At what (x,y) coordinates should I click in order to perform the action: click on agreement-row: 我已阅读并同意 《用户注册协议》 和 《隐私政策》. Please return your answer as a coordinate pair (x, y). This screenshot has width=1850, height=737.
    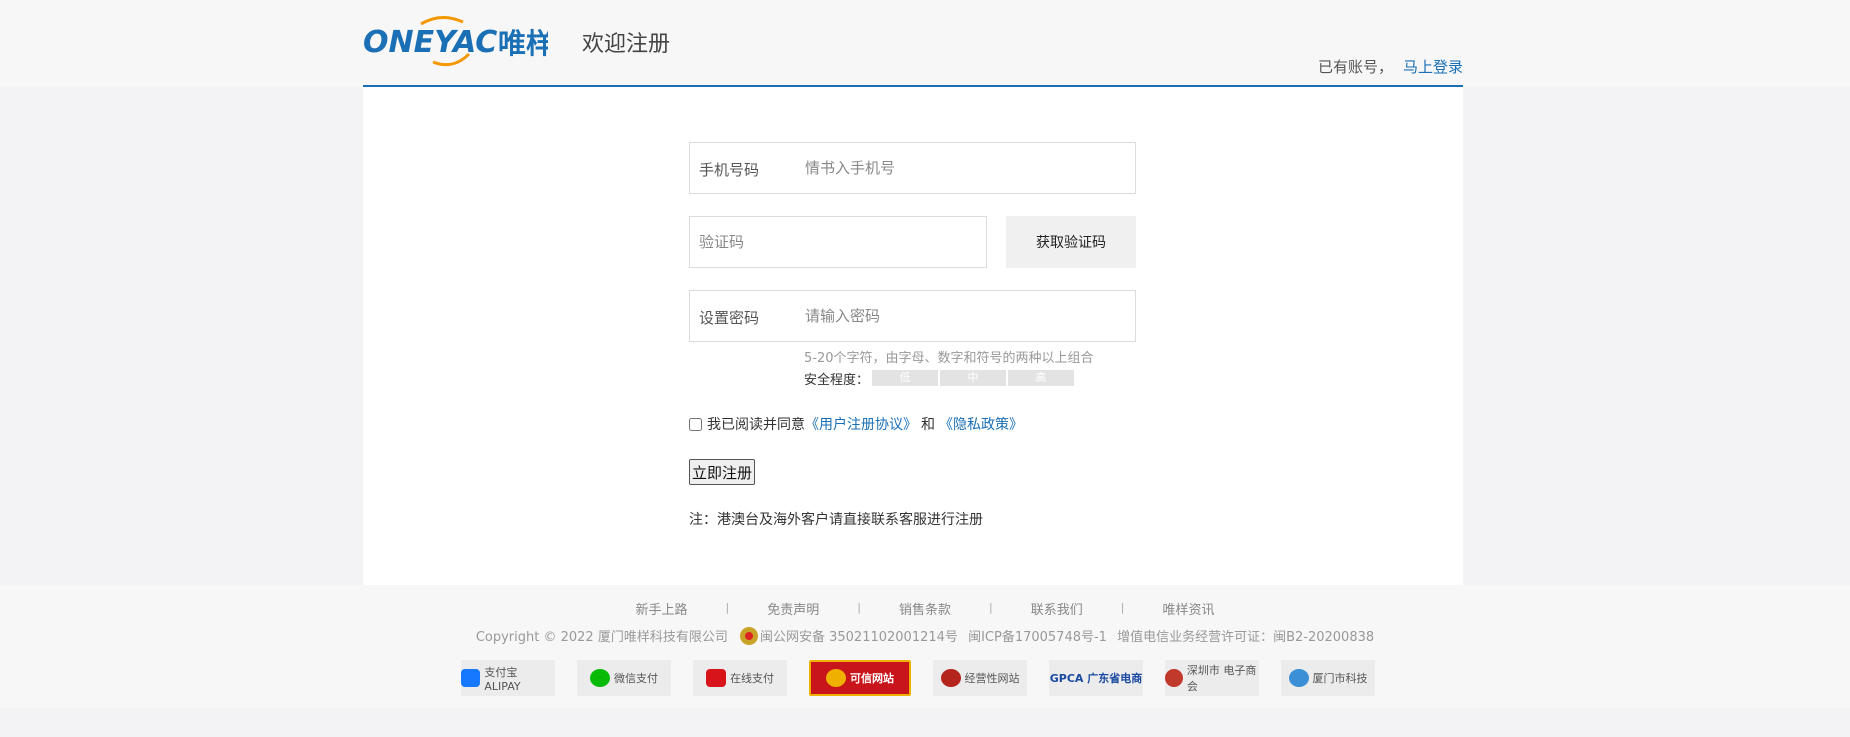
    Looking at the image, I should click on (856, 424).